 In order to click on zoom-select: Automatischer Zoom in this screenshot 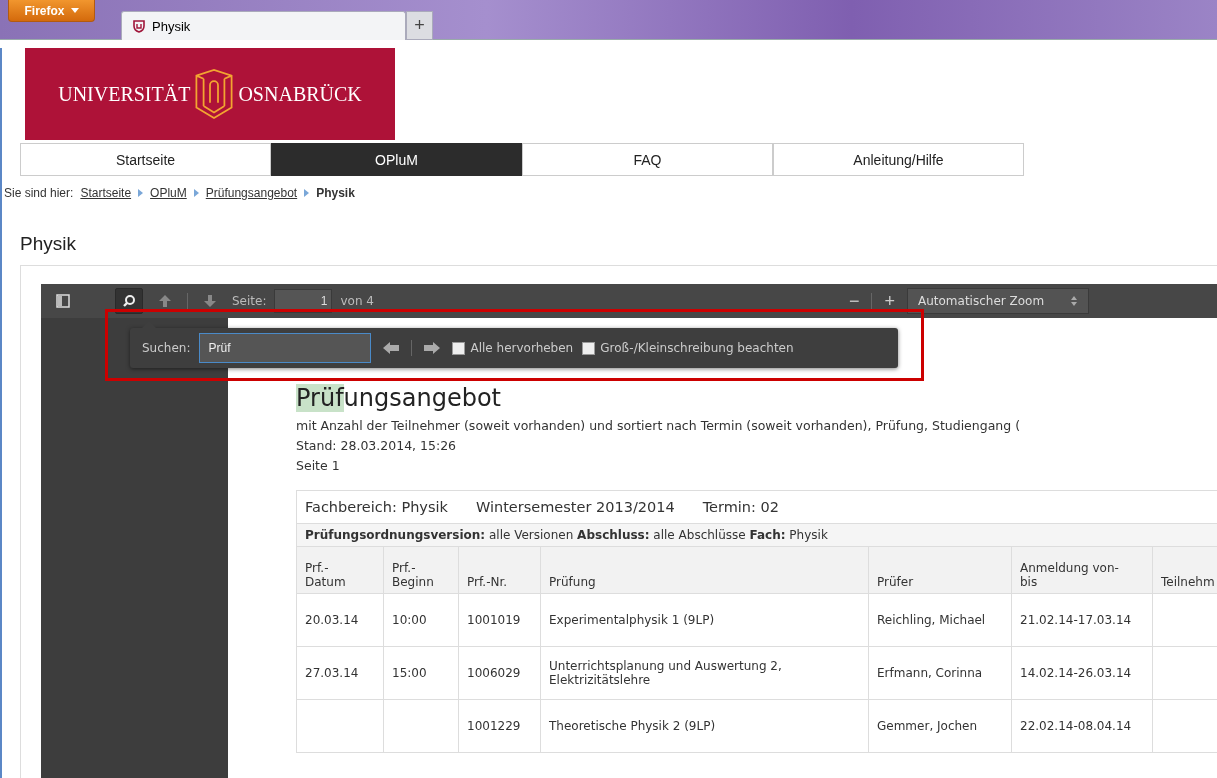, I will do `click(998, 301)`.